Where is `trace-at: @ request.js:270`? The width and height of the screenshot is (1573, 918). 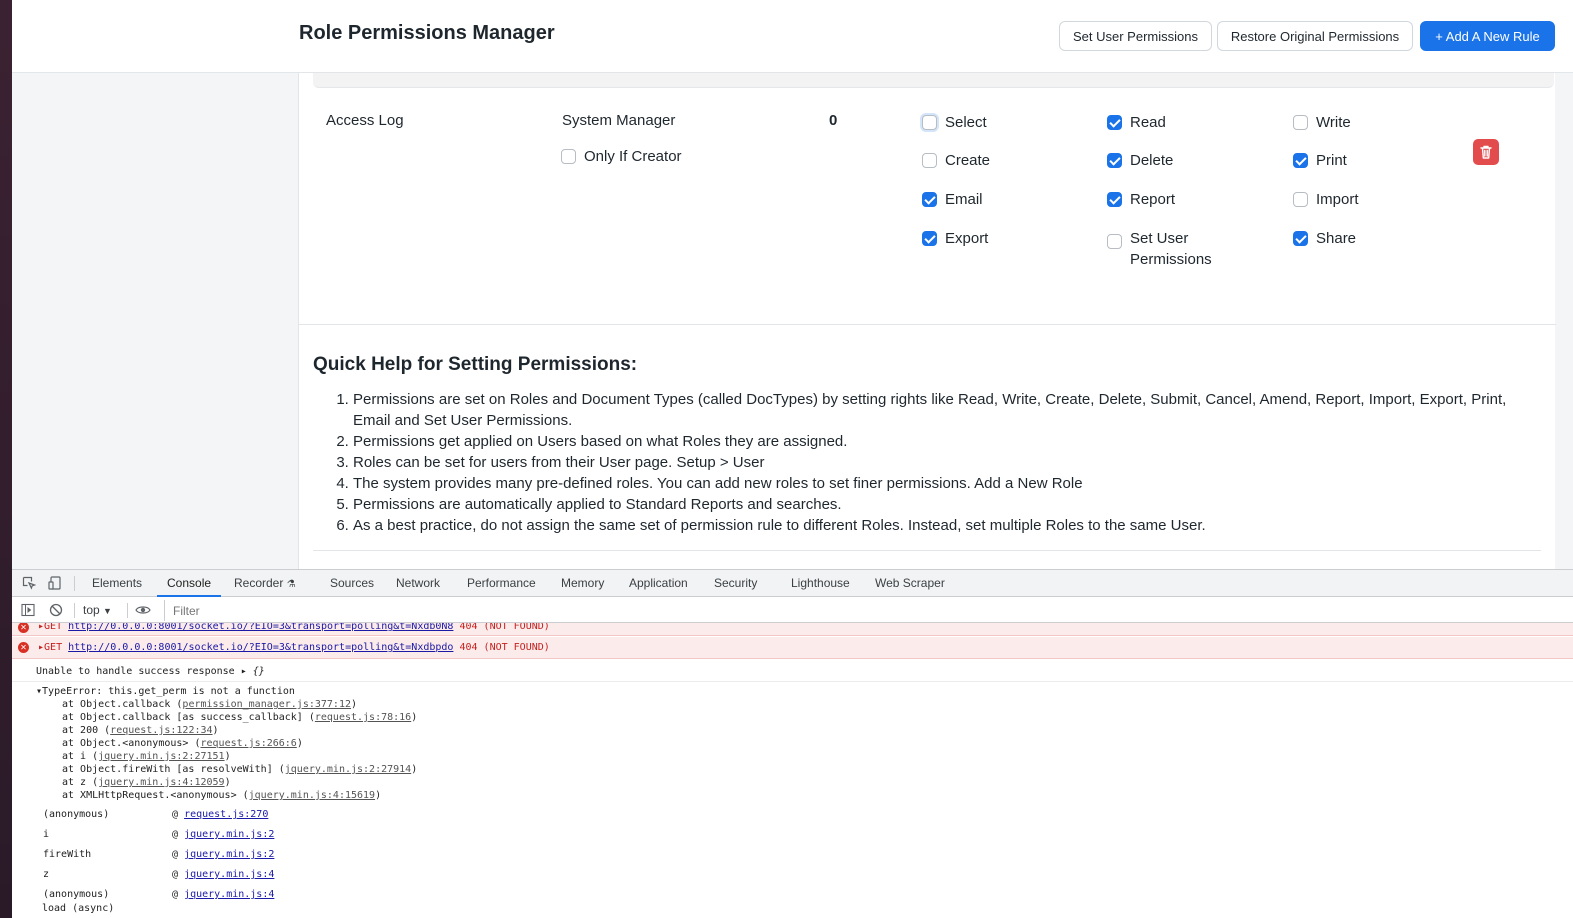
trace-at: @ request.js:270 is located at coordinates (220, 814).